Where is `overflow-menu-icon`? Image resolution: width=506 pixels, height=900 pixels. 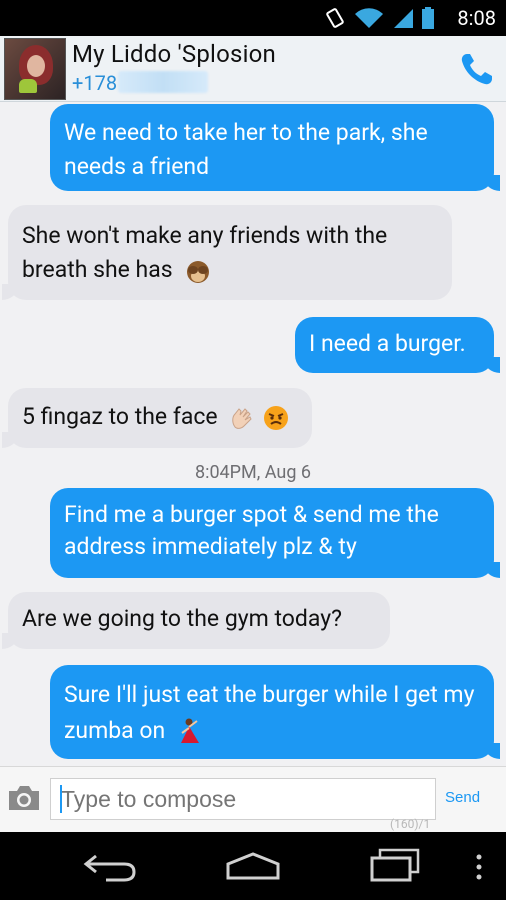 overflow-menu-icon is located at coordinates (479, 867).